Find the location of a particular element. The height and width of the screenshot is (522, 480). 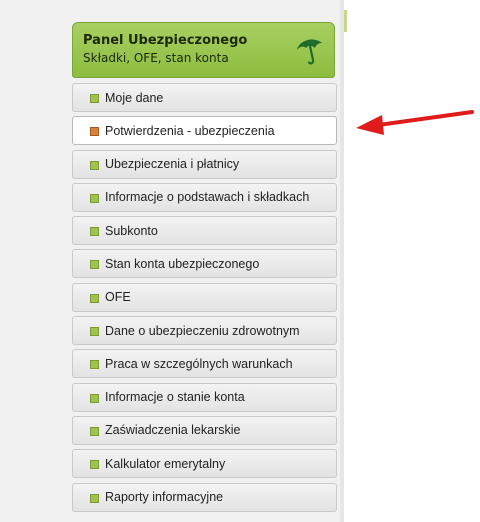

menu-item-label: Ubezpieczenia i płatnicy is located at coordinates (172, 164).